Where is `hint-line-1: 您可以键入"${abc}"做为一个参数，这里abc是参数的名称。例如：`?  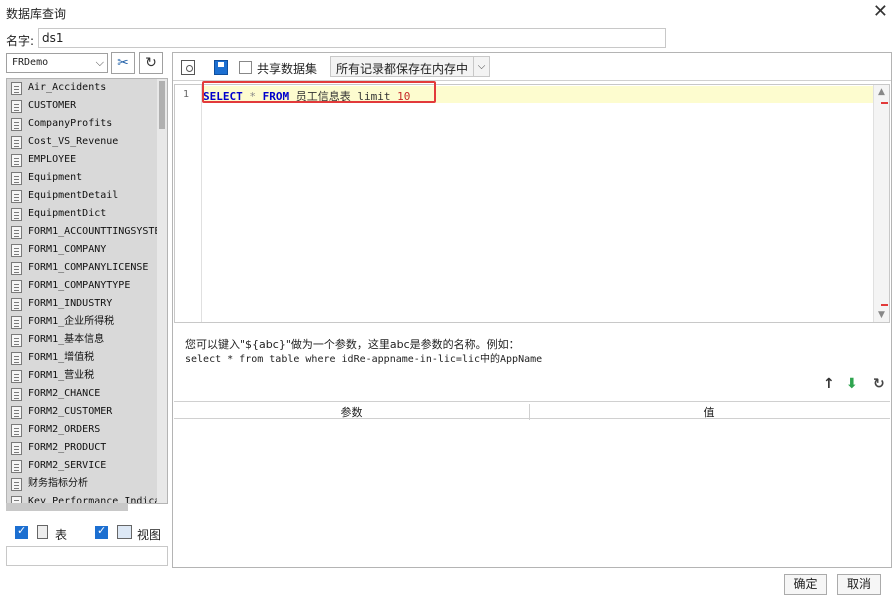 hint-line-1: 您可以键入"${abc}"做为一个参数，这里abc是参数的名称。例如： is located at coordinates (352, 344).